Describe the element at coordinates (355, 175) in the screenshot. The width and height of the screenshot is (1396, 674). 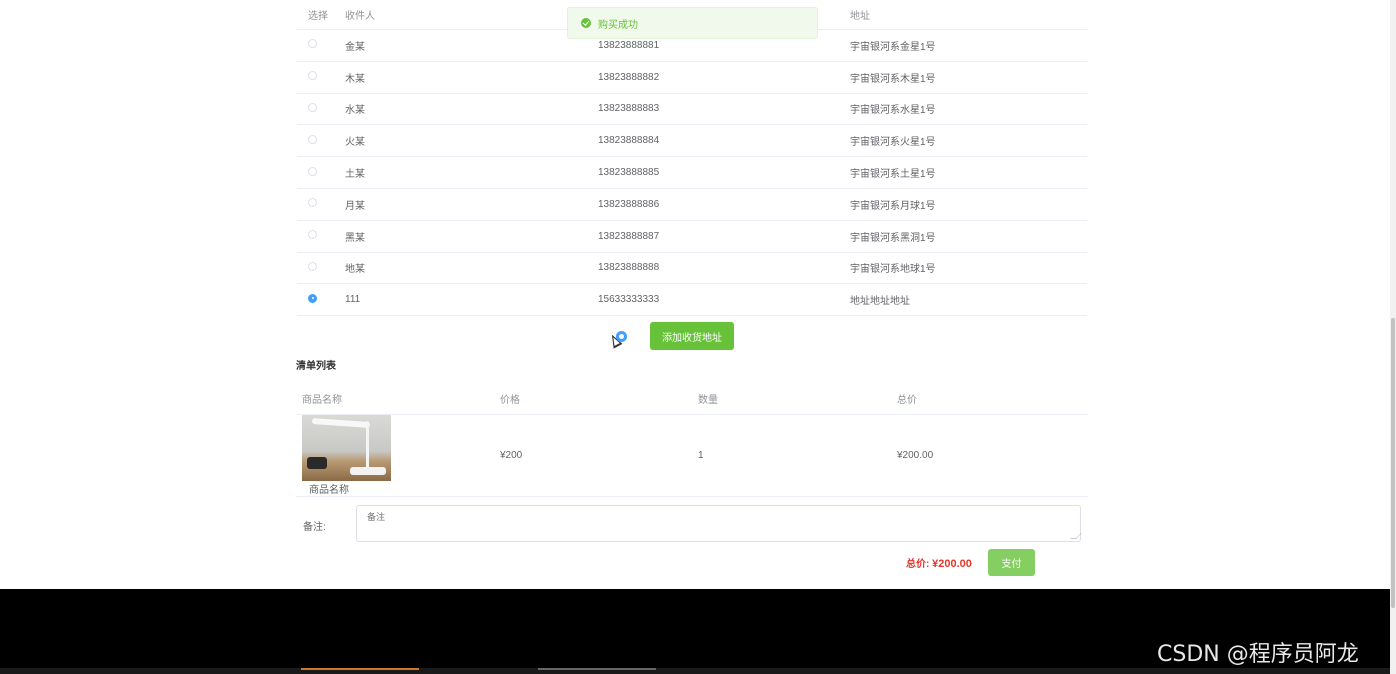
I see `recipient-name: 土某` at that location.